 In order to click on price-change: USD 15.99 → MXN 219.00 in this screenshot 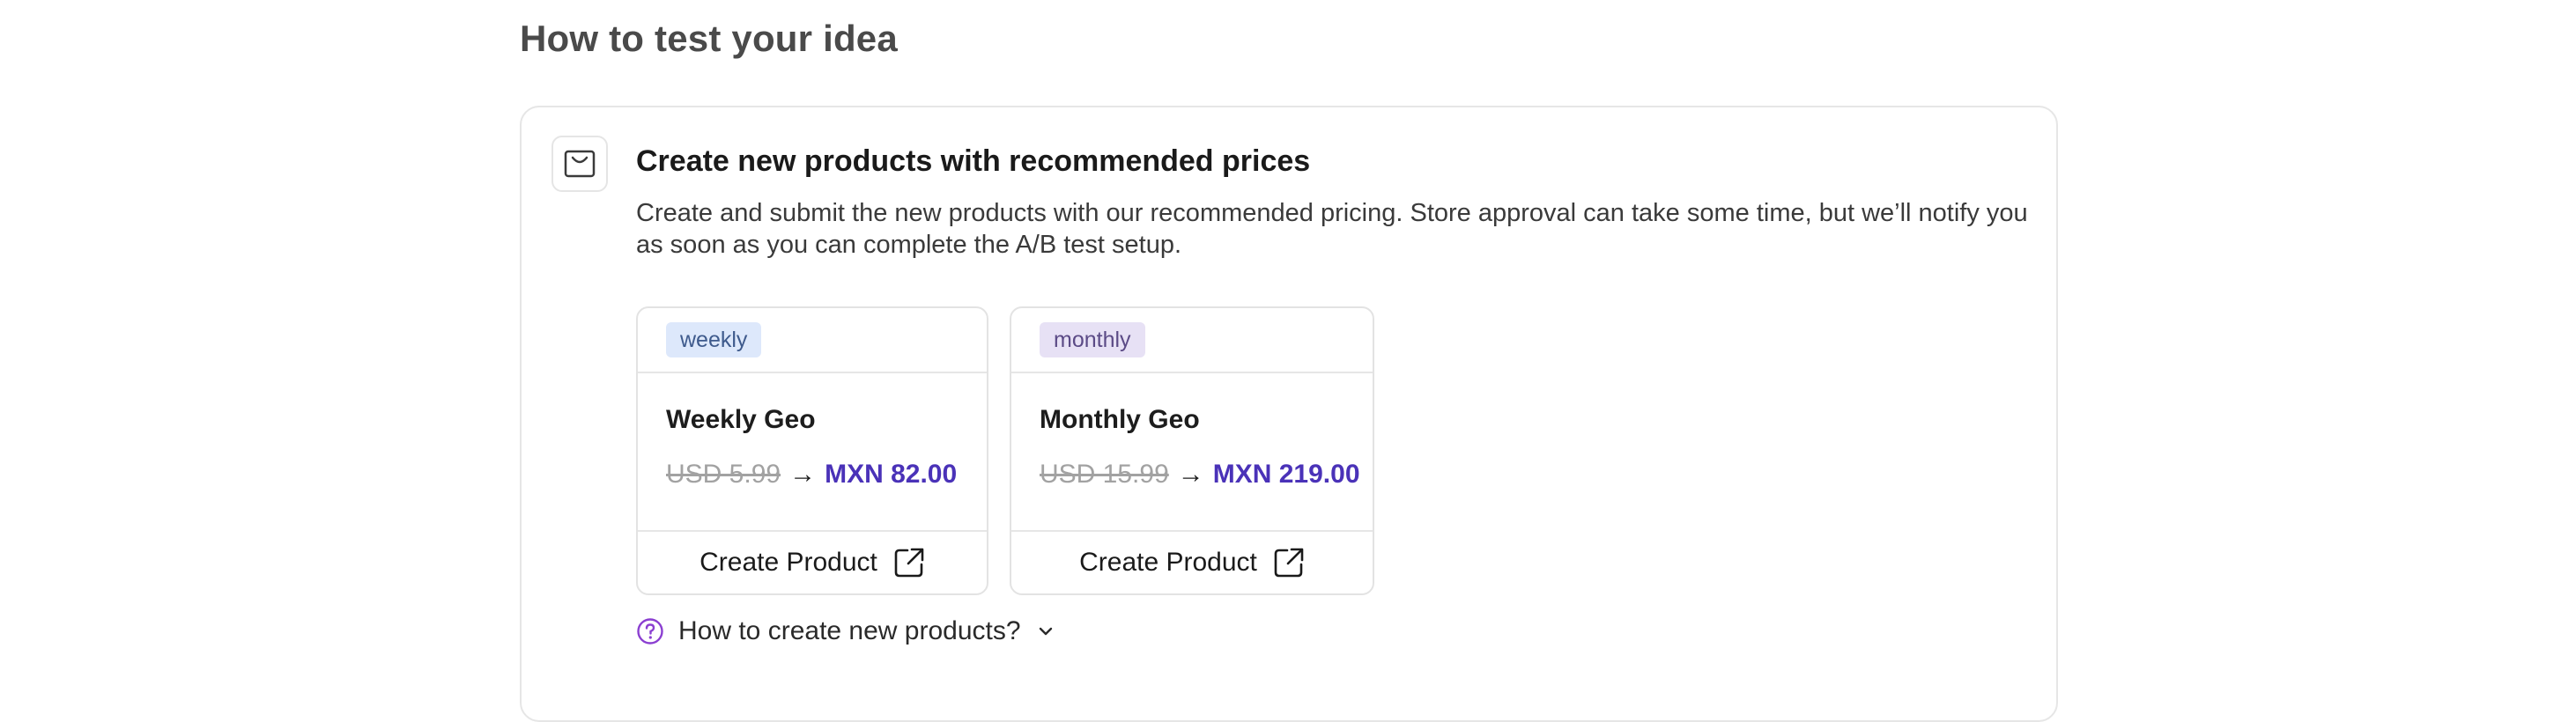, I will do `click(1200, 475)`.